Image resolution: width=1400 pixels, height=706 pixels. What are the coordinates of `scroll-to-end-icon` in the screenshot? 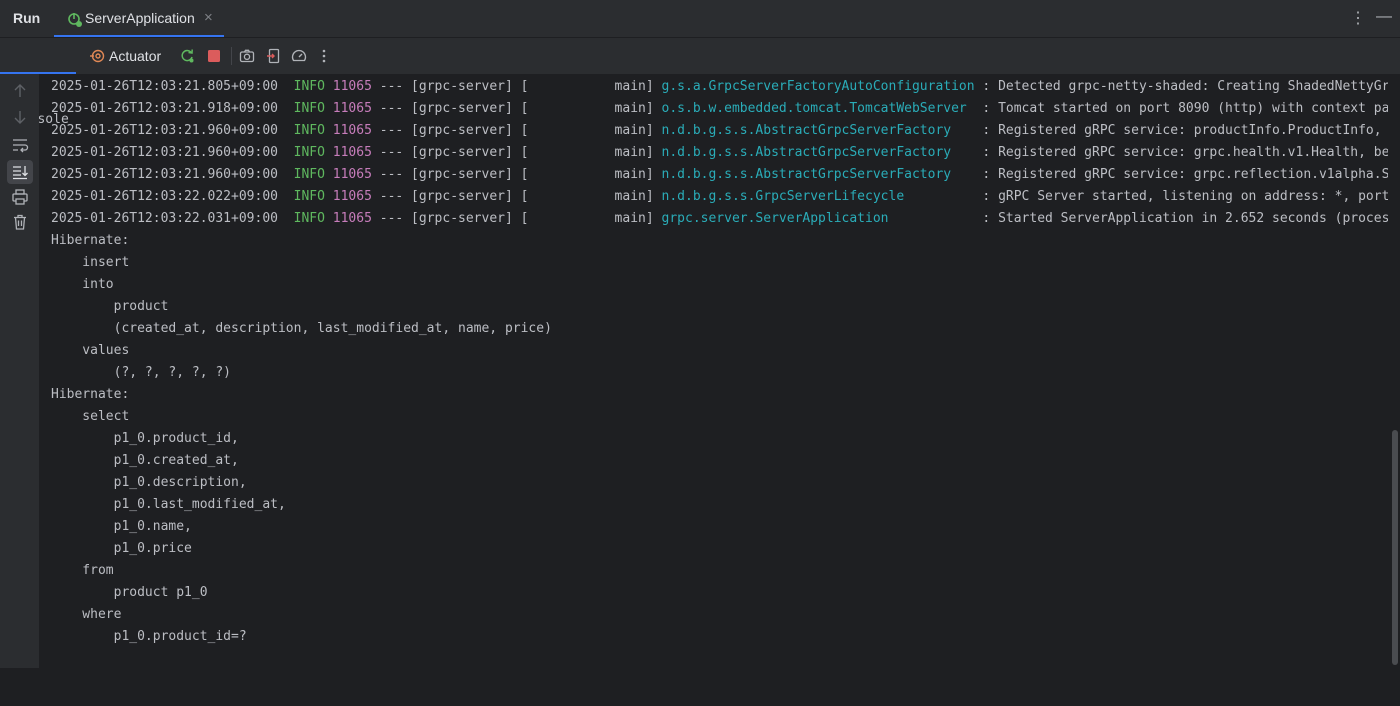 It's located at (20, 172).